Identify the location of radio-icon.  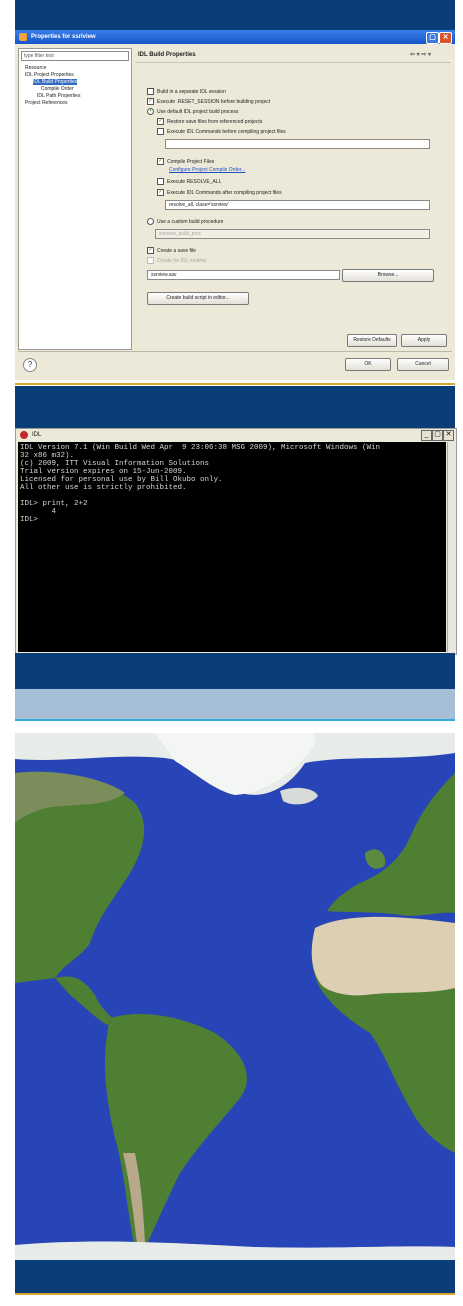
(150, 221).